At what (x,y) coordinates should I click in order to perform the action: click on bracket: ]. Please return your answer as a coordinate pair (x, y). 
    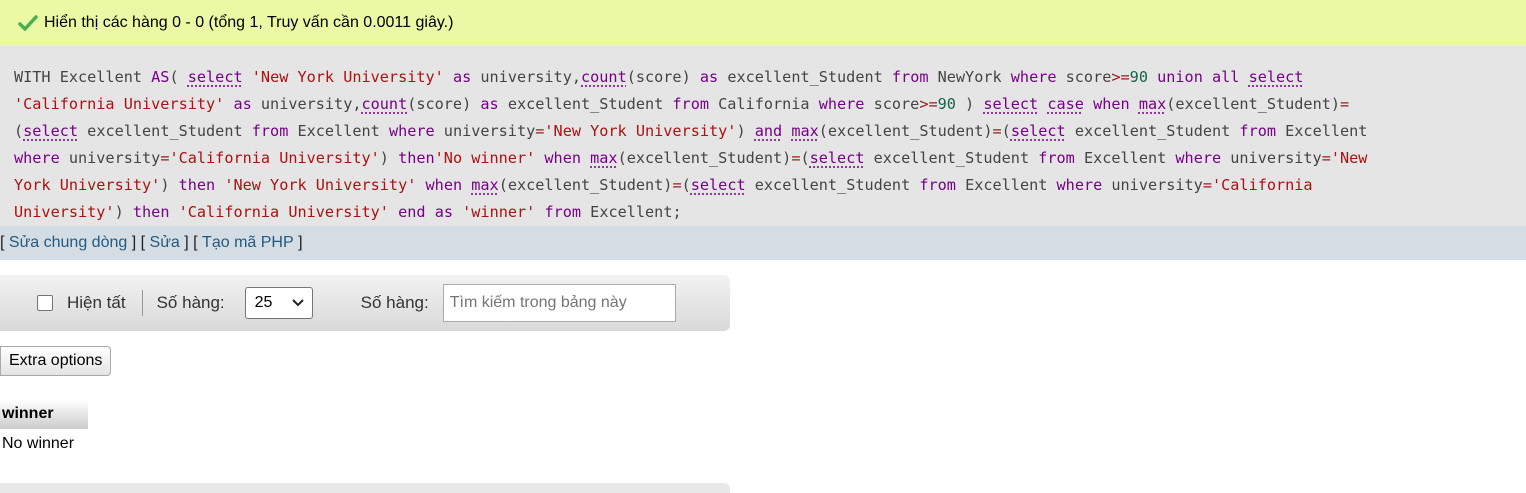
    Looking at the image, I should click on (300, 242).